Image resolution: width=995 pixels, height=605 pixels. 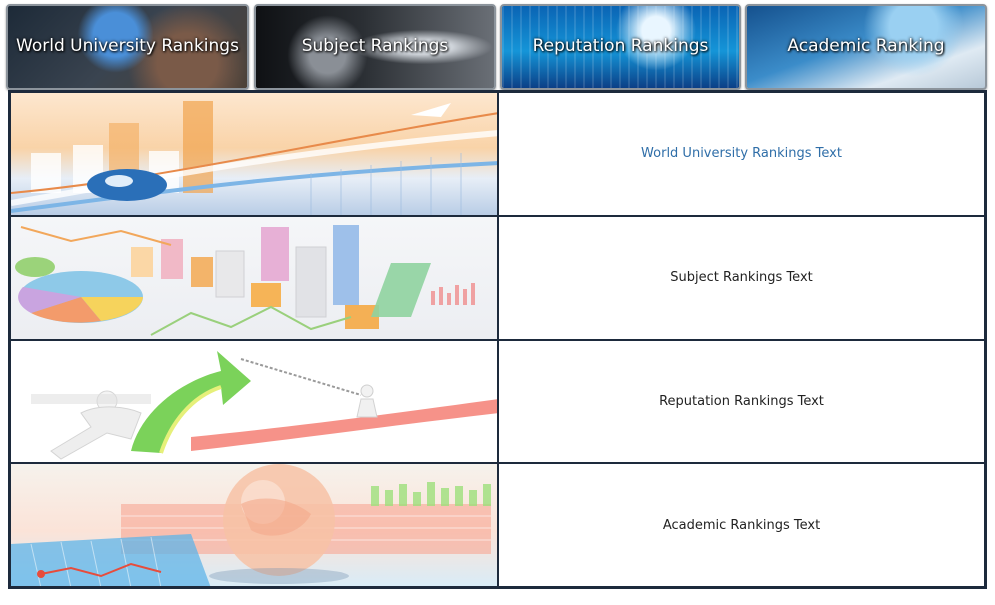 I want to click on tab-academic-ranking: Academic Ranking, so click(x=866, y=47).